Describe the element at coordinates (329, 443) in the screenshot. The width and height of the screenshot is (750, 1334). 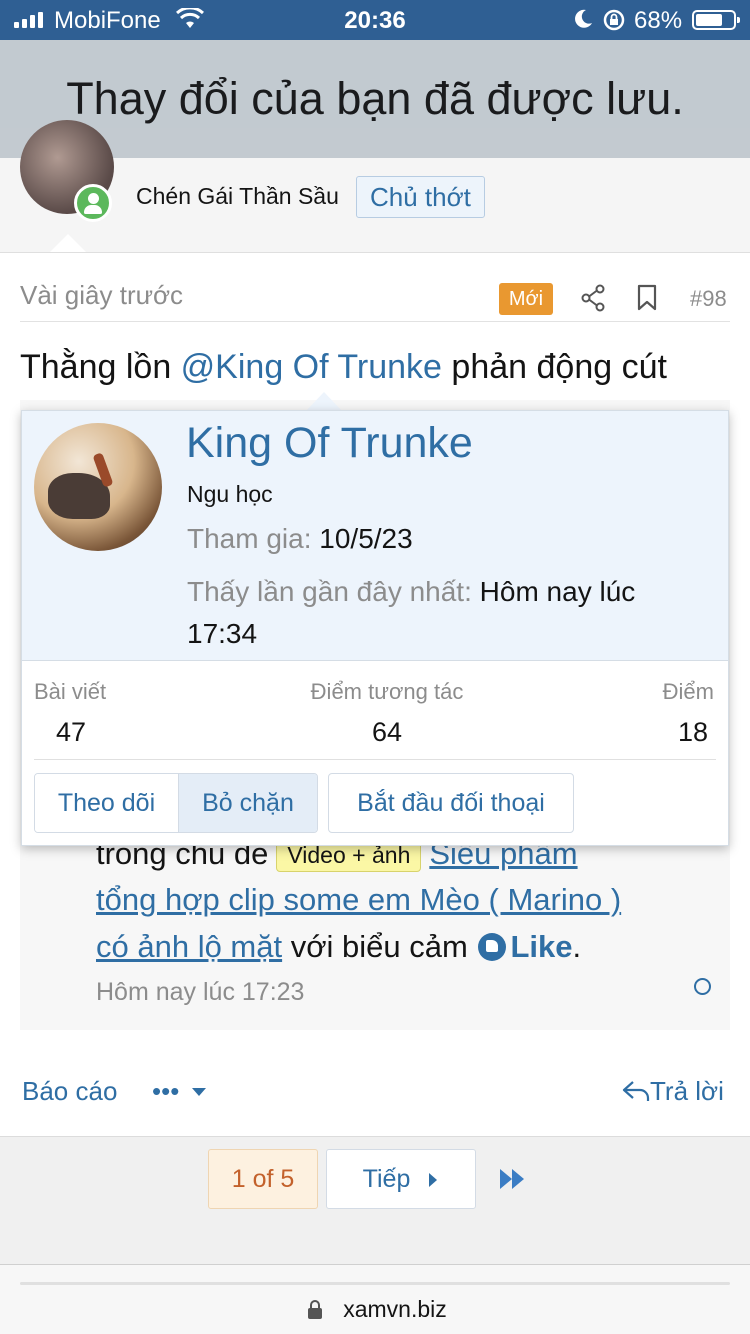
I see `member-name: King Of Trunke` at that location.